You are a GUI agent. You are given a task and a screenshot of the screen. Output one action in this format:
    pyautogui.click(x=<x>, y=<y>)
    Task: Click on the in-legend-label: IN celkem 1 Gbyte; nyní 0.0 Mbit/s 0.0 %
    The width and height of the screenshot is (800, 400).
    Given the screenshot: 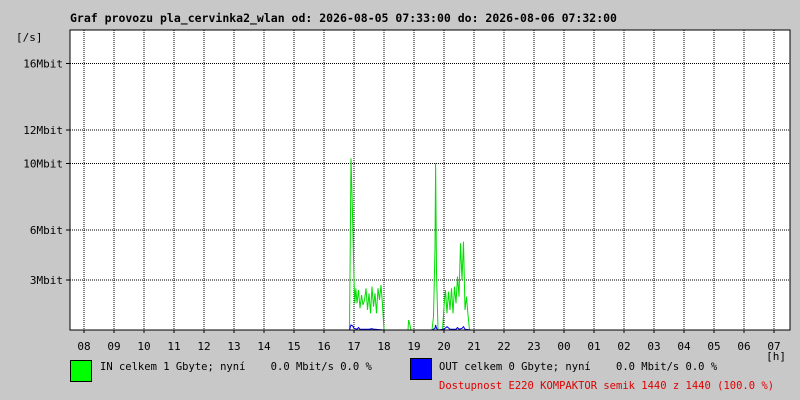 What is the action you would take?
    pyautogui.click(x=236, y=367)
    